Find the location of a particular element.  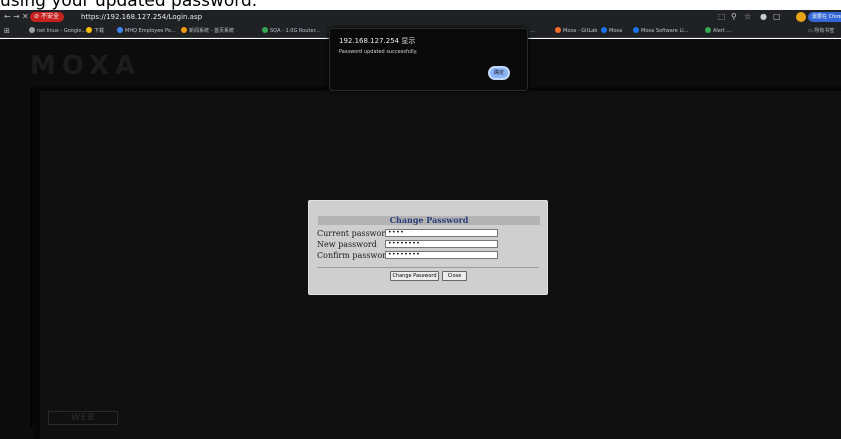

confirm-password-row: Confirm password is located at coordinates (354, 255).